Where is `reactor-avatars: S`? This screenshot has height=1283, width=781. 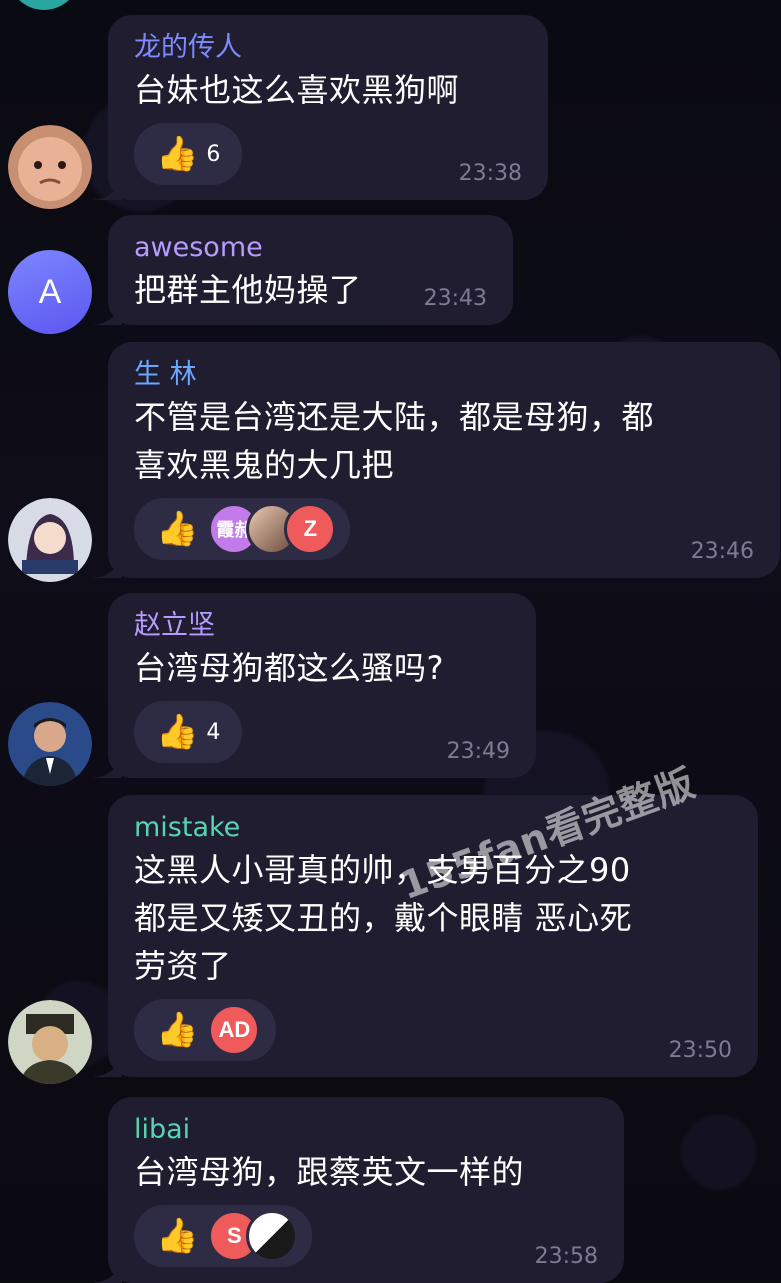
reactor-avatars: S is located at coordinates (252, 1236).